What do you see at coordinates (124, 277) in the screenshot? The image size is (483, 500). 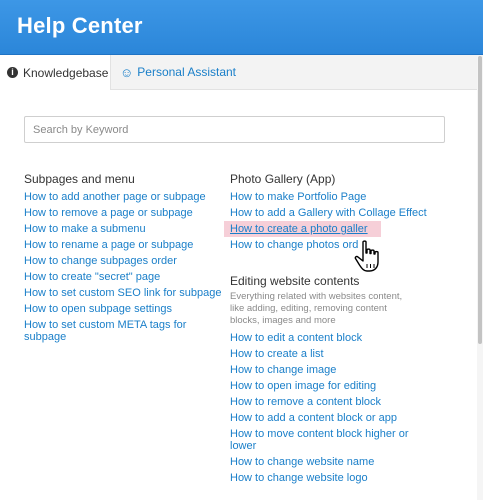 I see `help-link: How to create "secret" page` at bounding box center [124, 277].